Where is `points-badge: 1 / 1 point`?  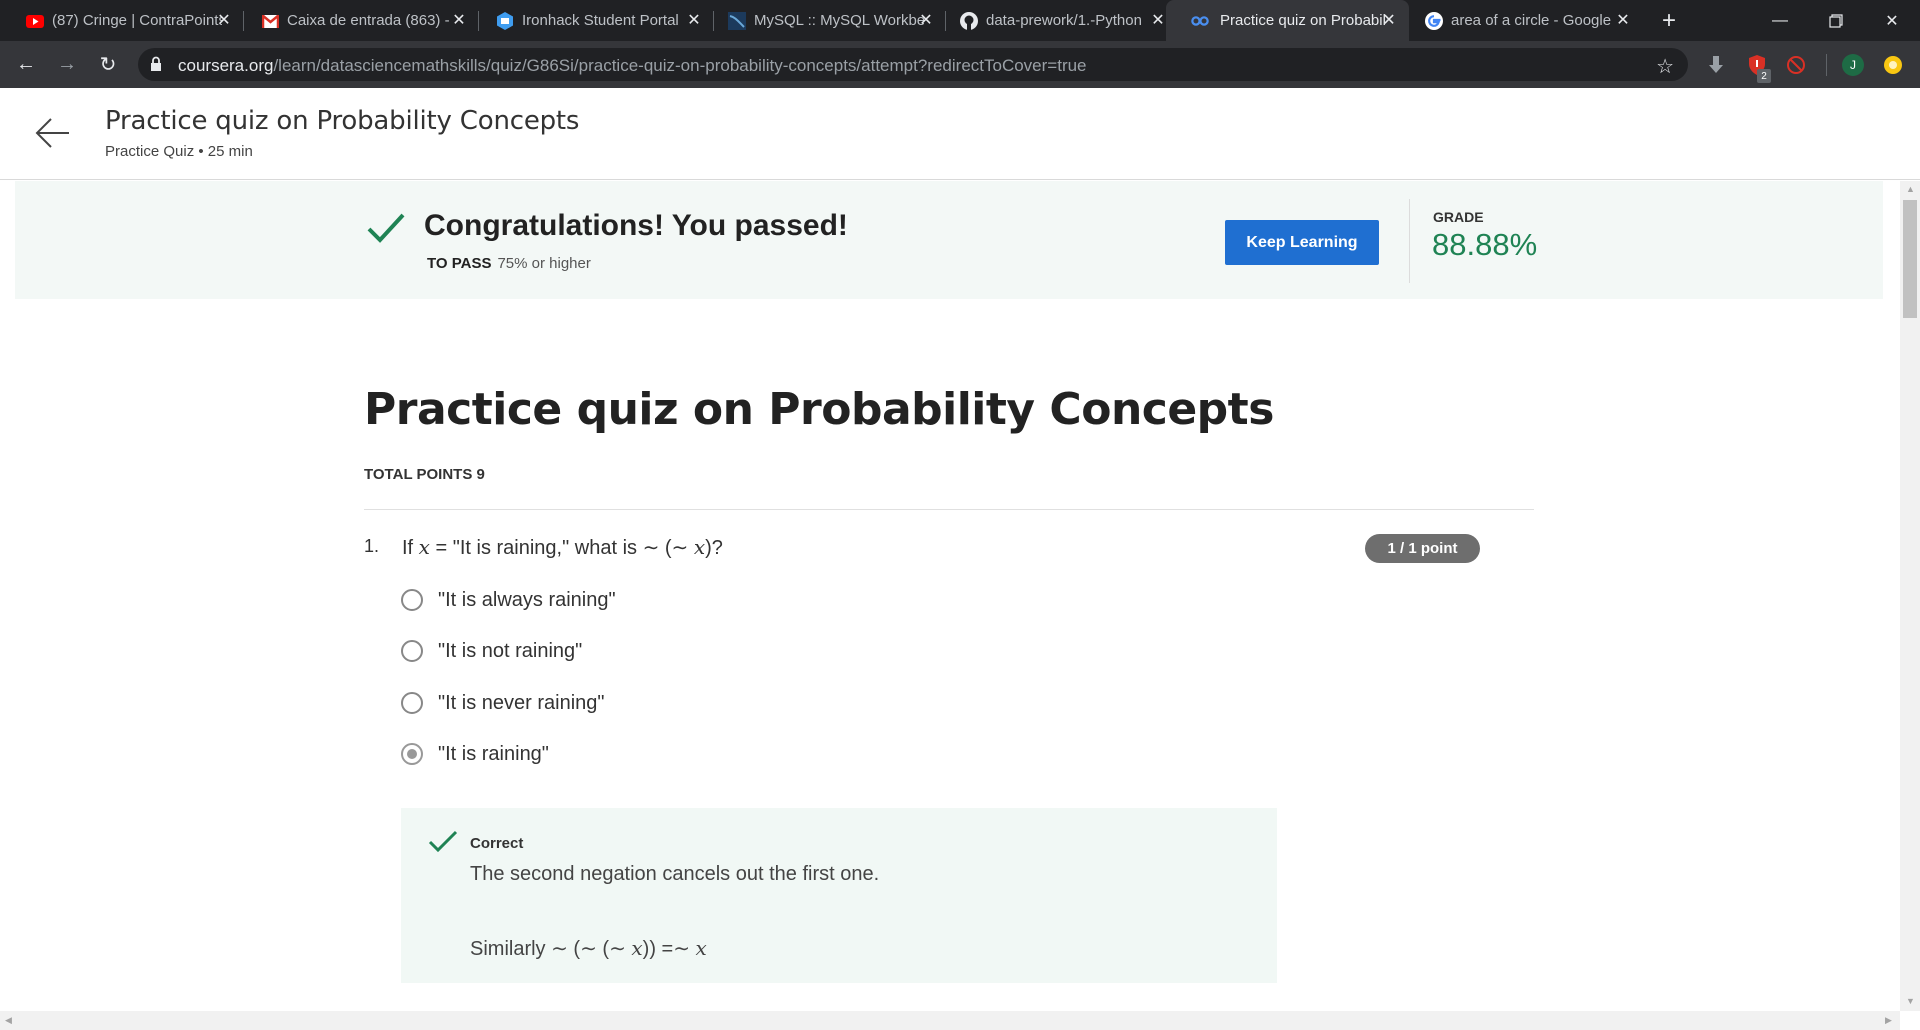 points-badge: 1 / 1 point is located at coordinates (1422, 548).